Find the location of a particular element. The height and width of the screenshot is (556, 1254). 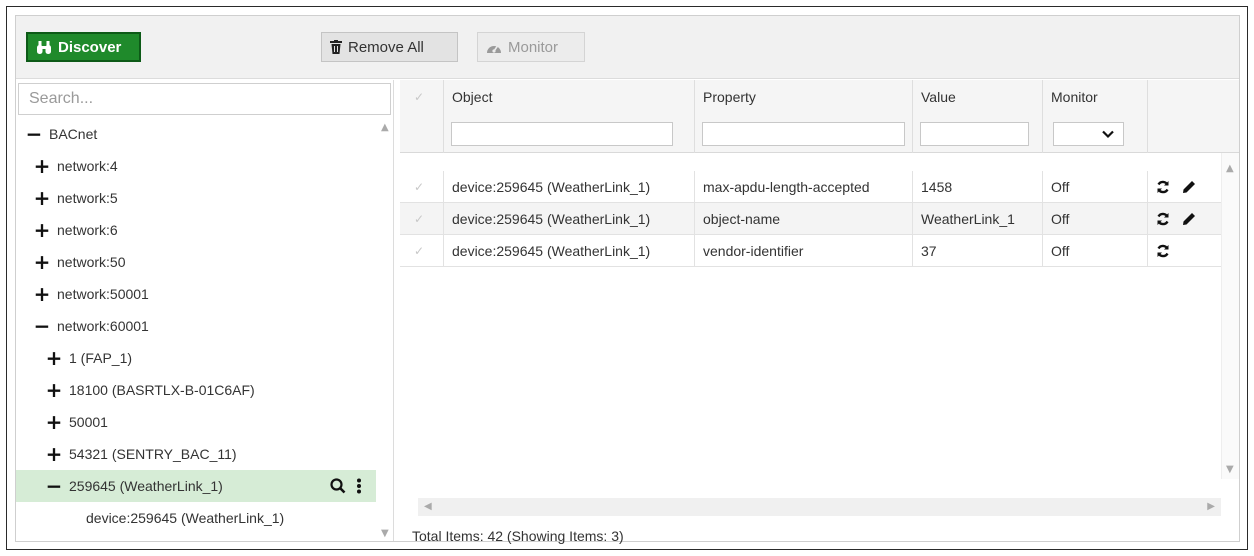

column-header-value: Value is located at coordinates (938, 97).